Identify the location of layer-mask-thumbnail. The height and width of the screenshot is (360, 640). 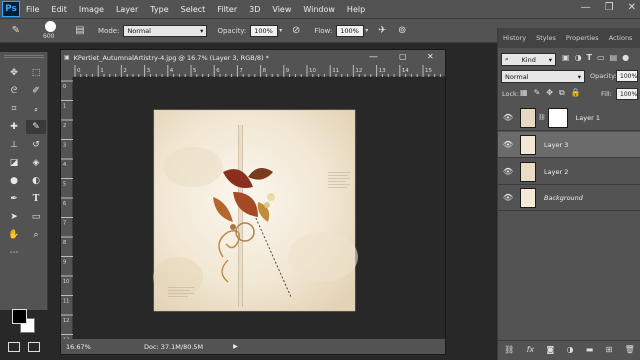
(557, 117).